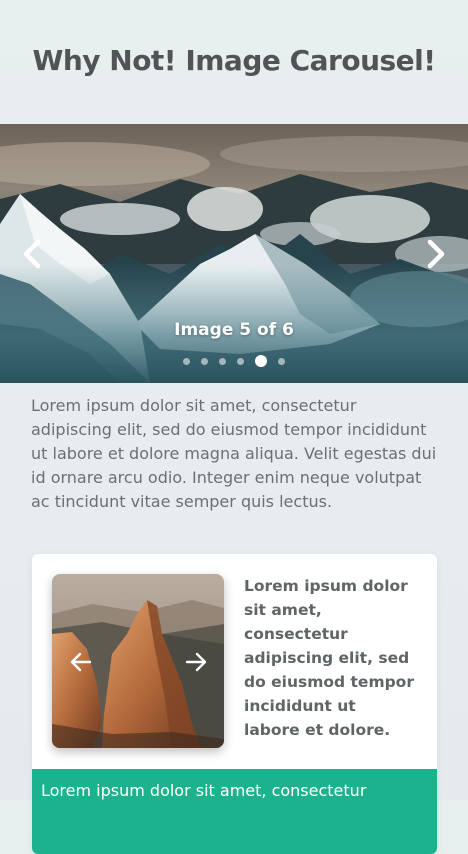 This screenshot has height=854, width=468. Describe the element at coordinates (81, 662) in the screenshot. I see `arrow-left-icon` at that location.